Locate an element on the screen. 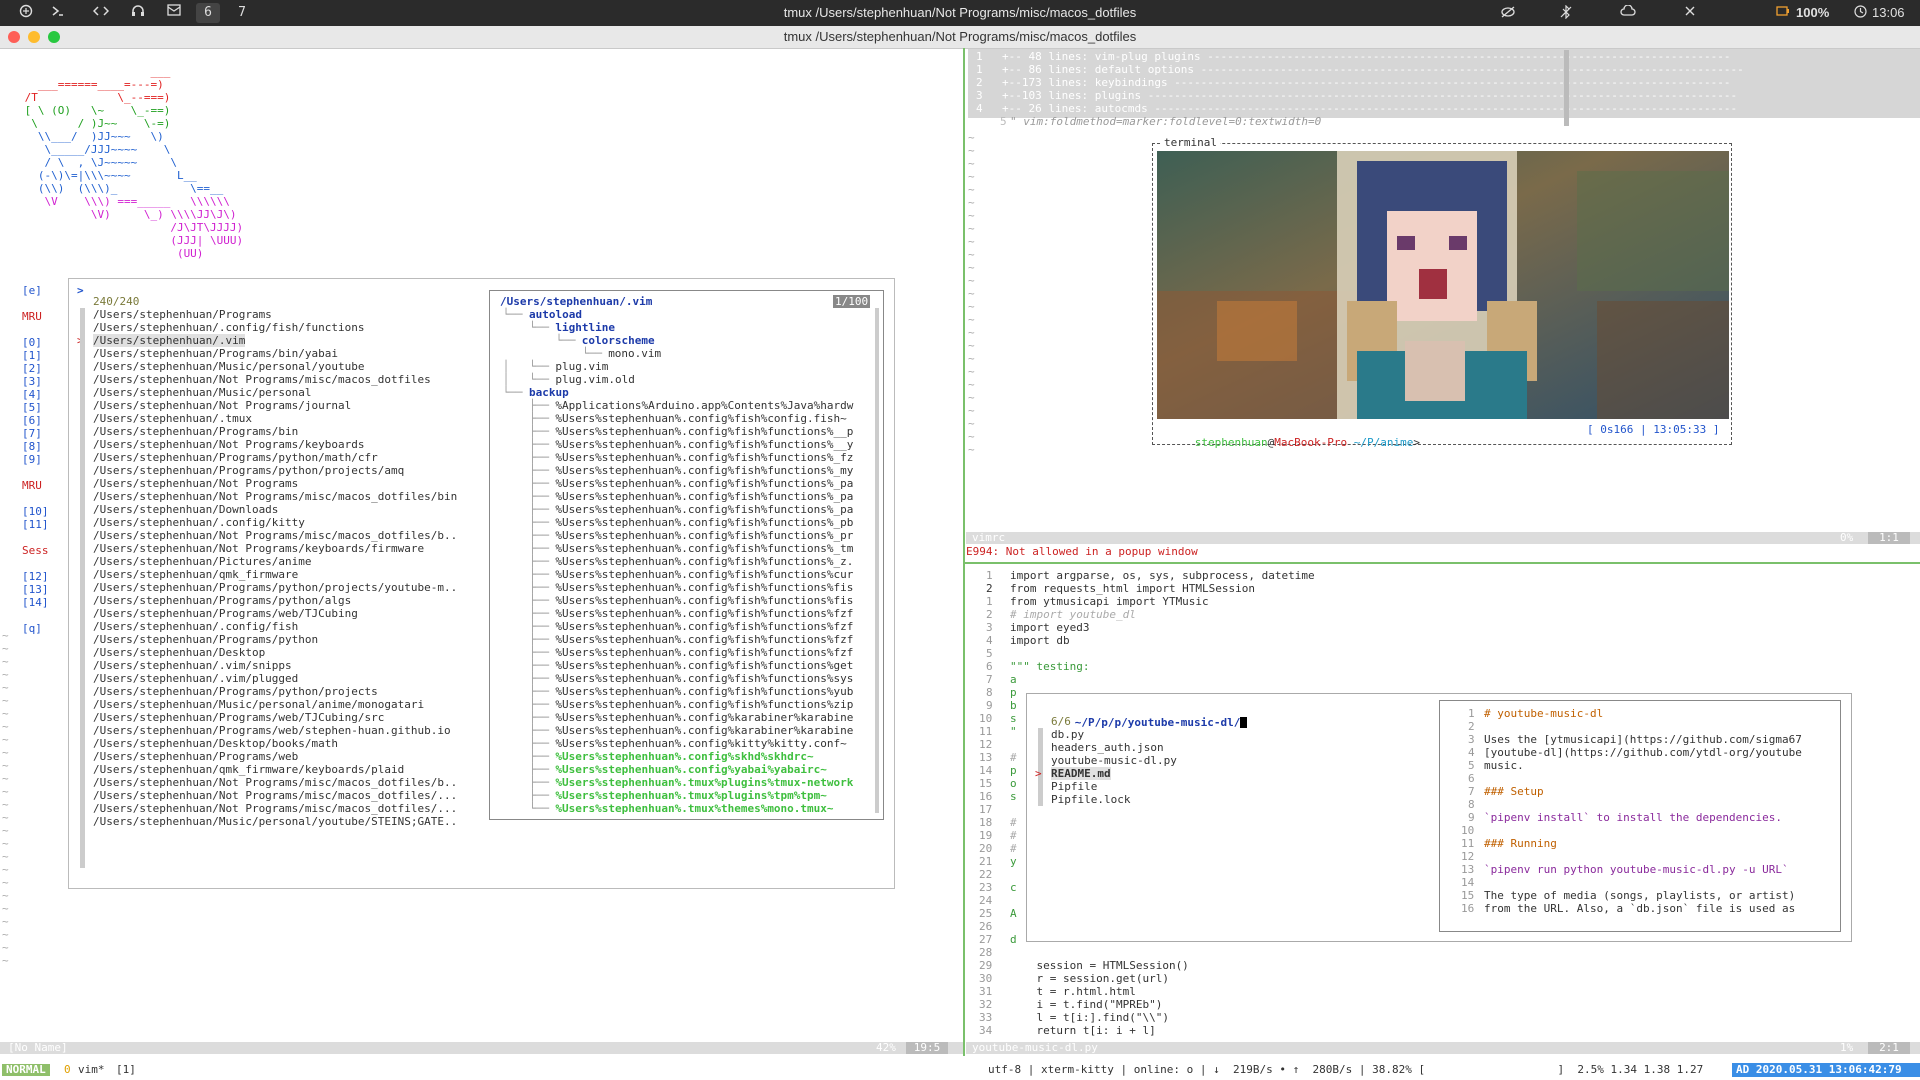 The width and height of the screenshot is (1920, 1080). tmux-session: 0 is located at coordinates (67, 1070).